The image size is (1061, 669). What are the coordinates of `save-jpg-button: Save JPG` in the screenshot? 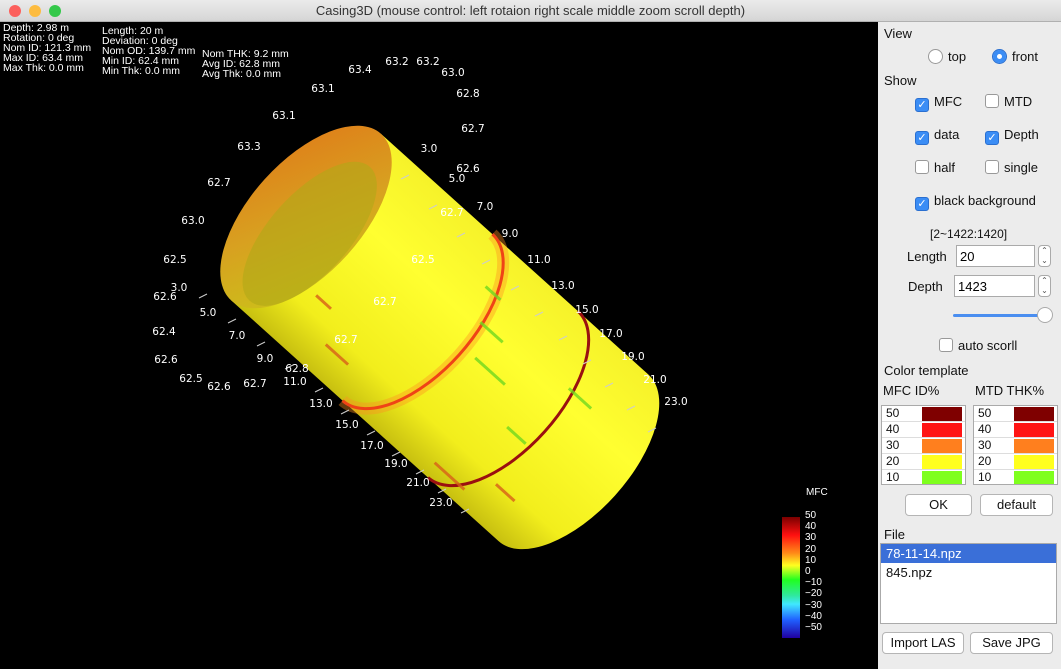 It's located at (1011, 643).